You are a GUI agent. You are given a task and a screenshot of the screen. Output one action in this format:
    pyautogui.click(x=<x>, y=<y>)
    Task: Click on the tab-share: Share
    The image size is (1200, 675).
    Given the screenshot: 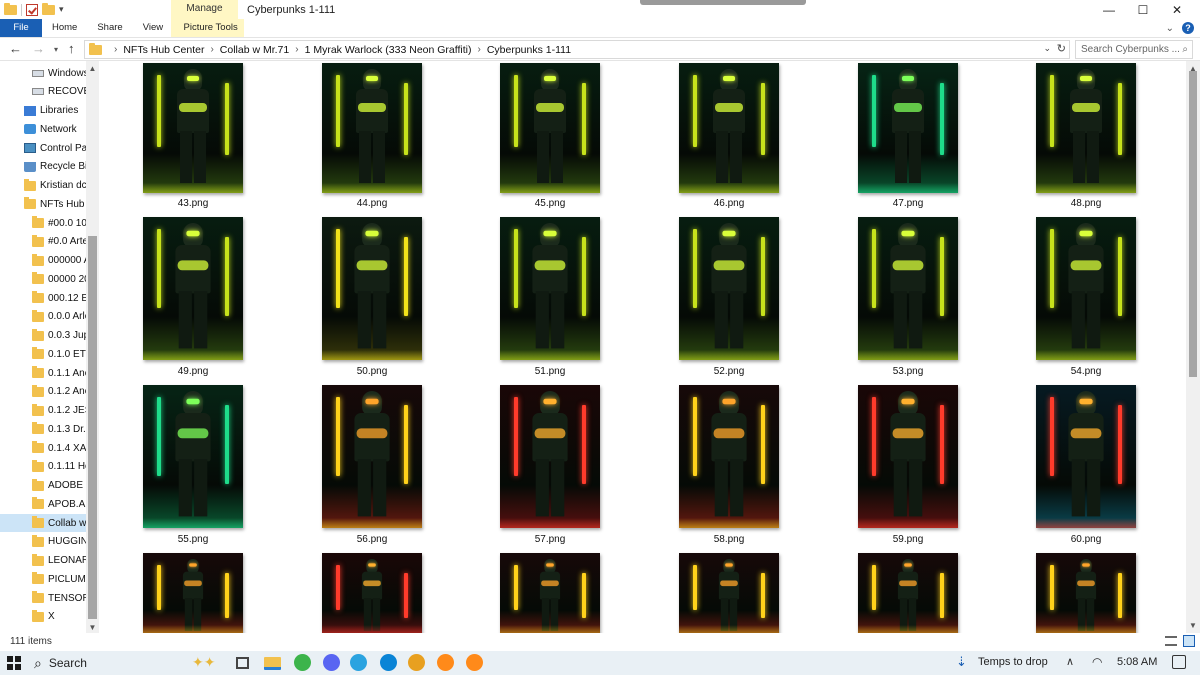 What is the action you would take?
    pyautogui.click(x=109, y=28)
    